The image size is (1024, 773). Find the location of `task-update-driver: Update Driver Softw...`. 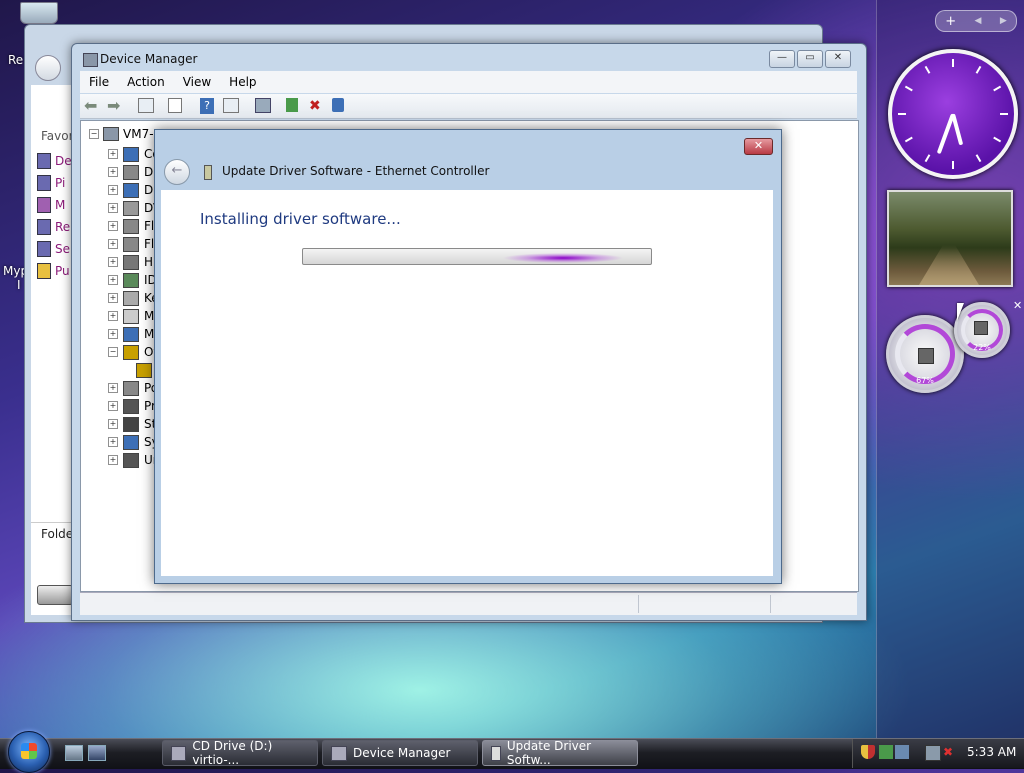

task-update-driver: Update Driver Softw... is located at coordinates (560, 753).